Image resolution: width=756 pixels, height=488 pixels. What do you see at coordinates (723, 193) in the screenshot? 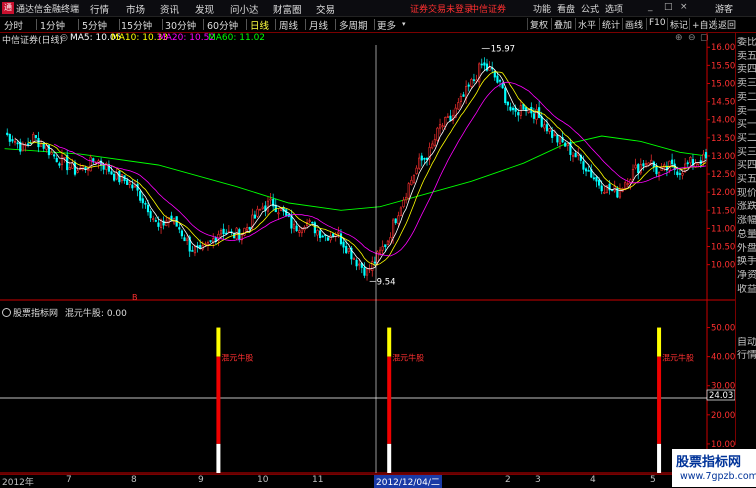
I see `price-tick-label: 12.00` at bounding box center [723, 193].